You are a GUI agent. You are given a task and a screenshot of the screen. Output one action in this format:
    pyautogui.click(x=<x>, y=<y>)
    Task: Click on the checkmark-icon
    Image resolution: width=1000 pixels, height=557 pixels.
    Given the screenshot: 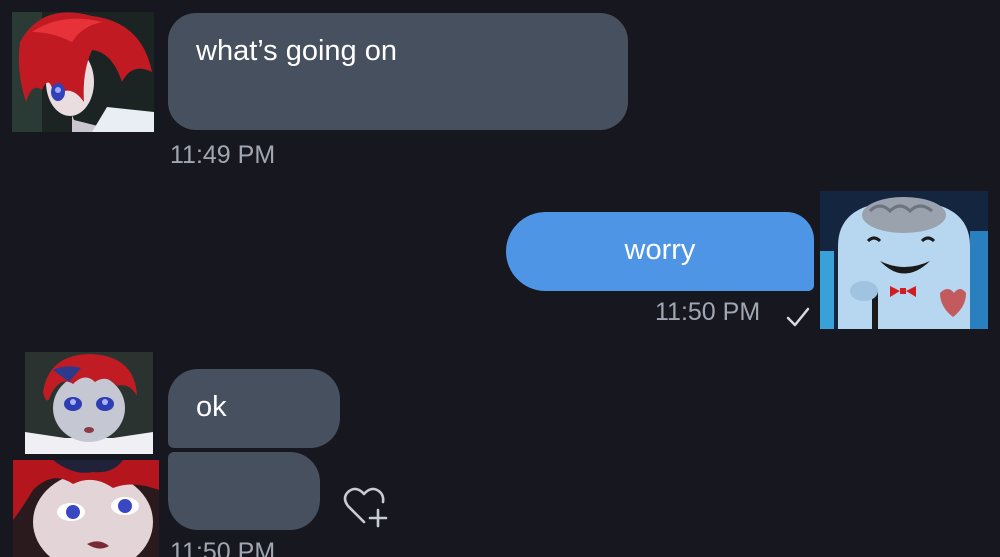 What is the action you would take?
    pyautogui.click(x=798, y=317)
    